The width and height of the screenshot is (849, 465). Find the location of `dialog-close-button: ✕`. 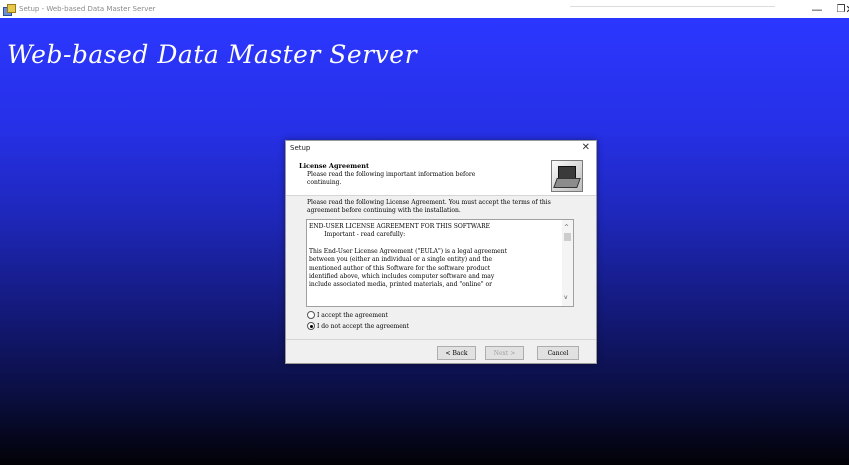

dialog-close-button: ✕ is located at coordinates (586, 147).